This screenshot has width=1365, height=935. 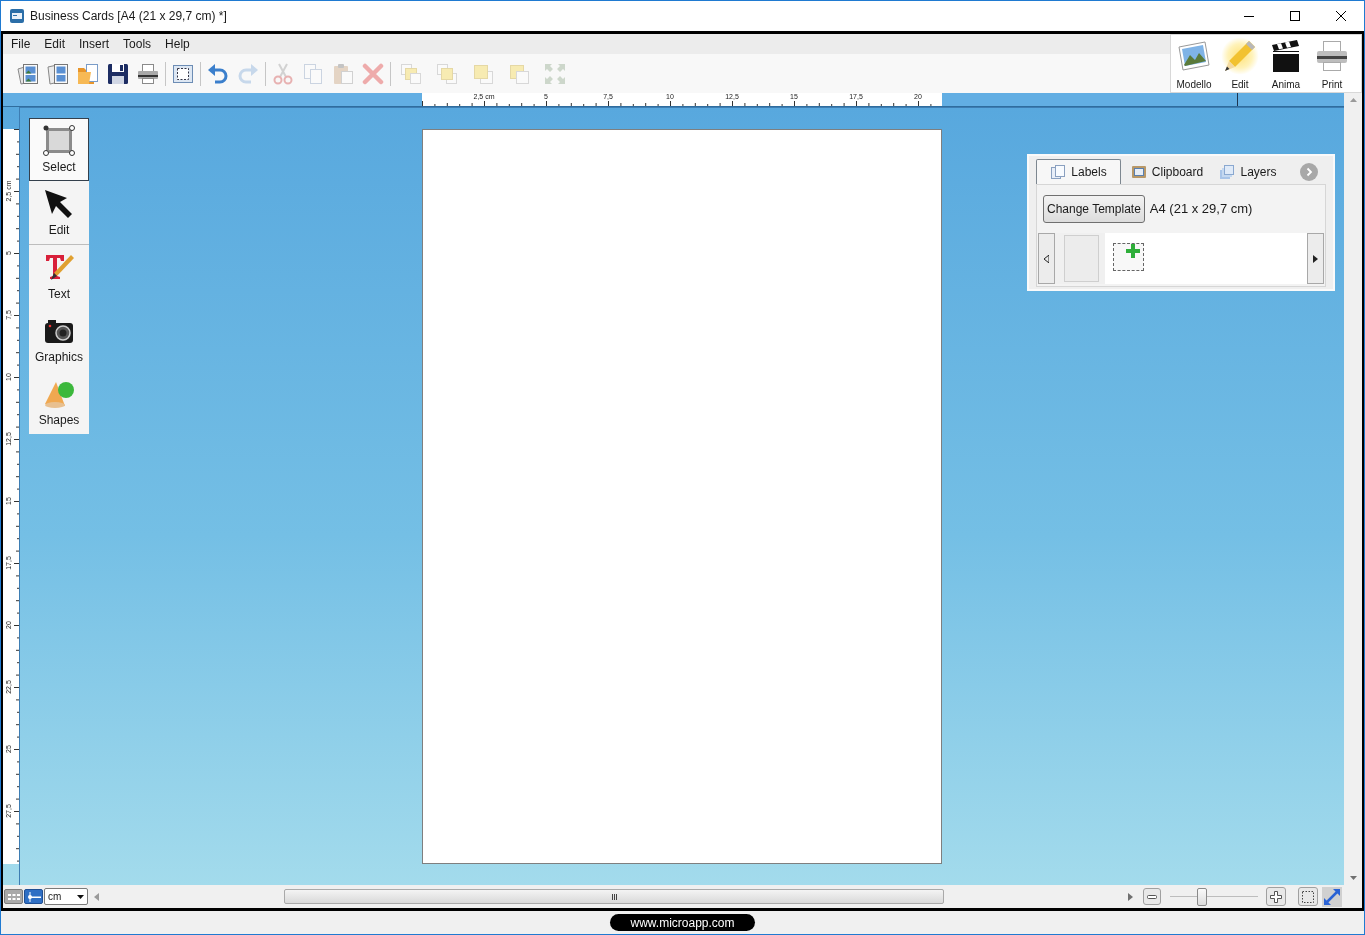 What do you see at coordinates (1078, 171) in the screenshot?
I see `panel-tab: Labels` at bounding box center [1078, 171].